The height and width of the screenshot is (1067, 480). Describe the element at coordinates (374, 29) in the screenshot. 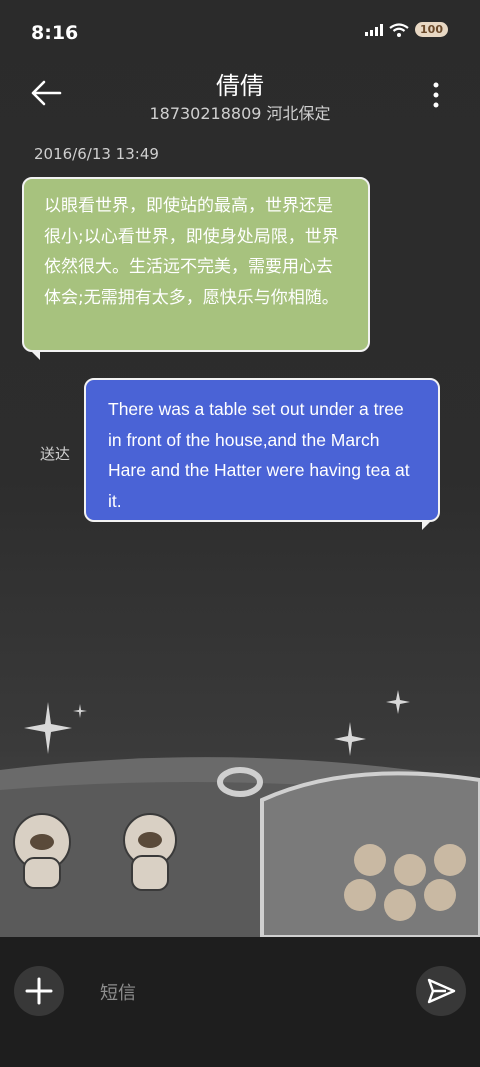

I see `signal-icon` at that location.